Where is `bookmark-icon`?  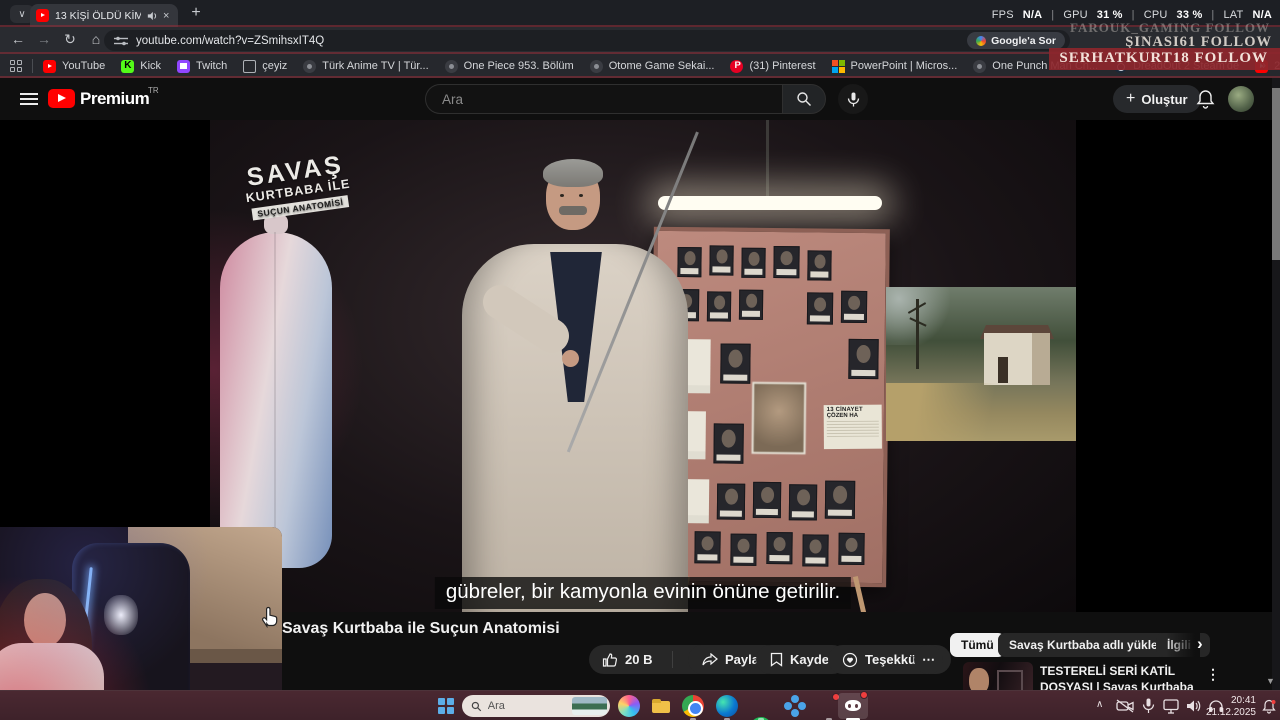 bookmark-icon is located at coordinates (776, 659).